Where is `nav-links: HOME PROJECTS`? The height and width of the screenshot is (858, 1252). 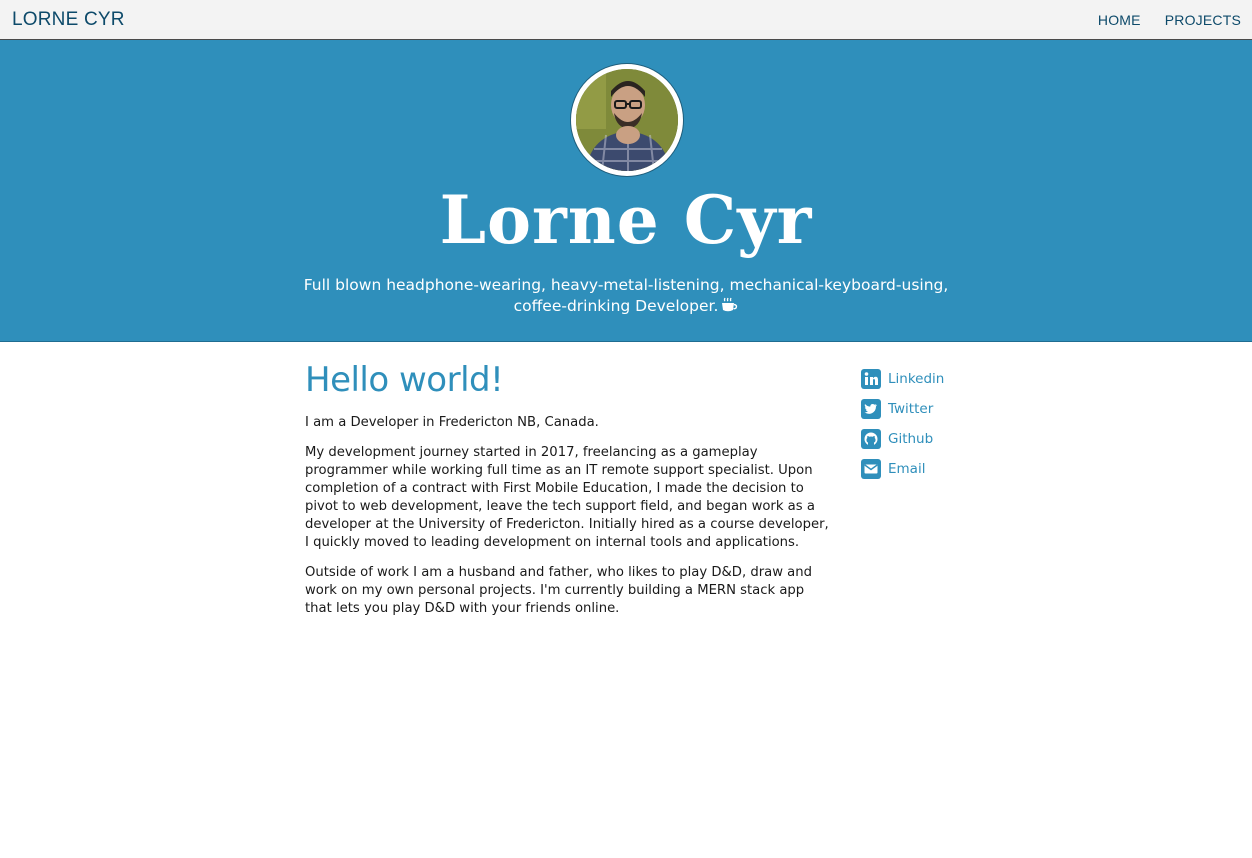 nav-links: HOME PROJECTS is located at coordinates (1169, 20).